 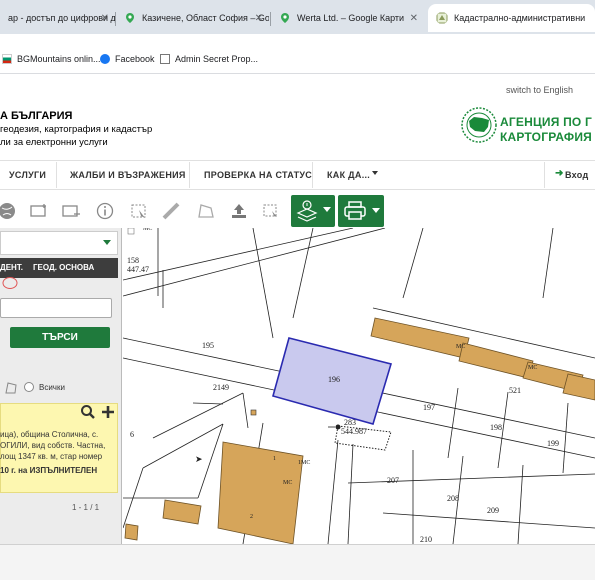 I want to click on browser-tab: Werta Ltd. – Google Карти ✕, so click(x=347, y=18).